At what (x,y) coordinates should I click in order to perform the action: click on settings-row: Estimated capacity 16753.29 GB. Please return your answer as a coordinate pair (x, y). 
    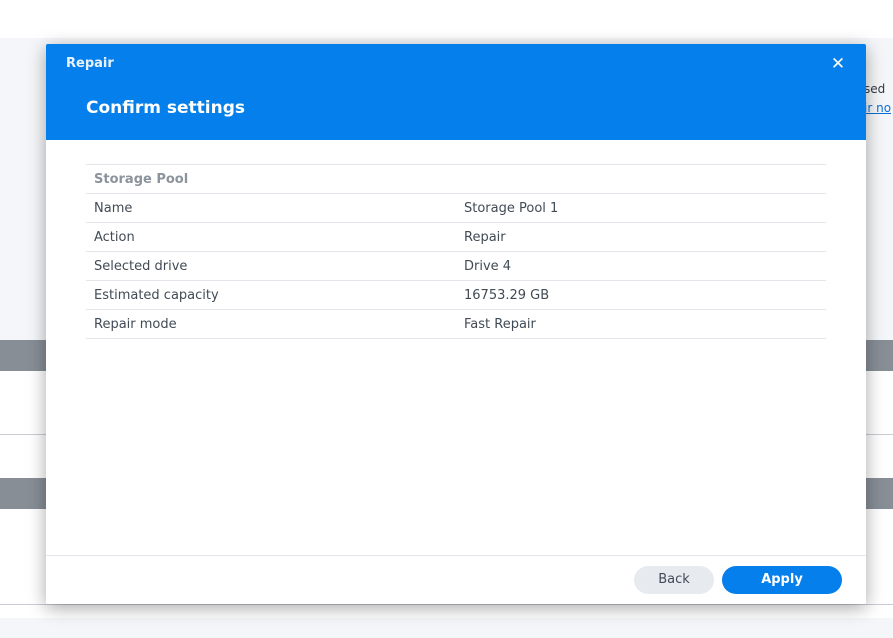
    Looking at the image, I should click on (456, 295).